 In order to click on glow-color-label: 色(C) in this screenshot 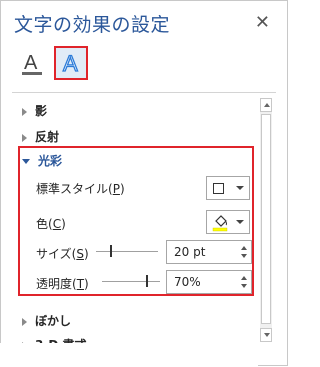, I will do `click(51, 224)`.